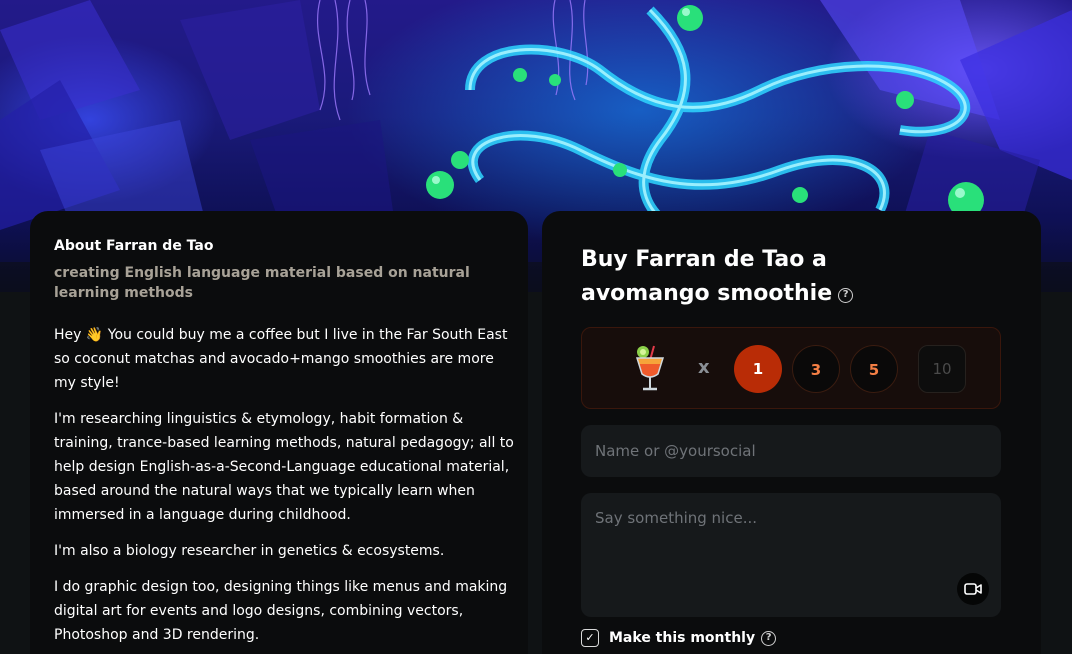 This screenshot has width=1072, height=654. I want to click on monthly-option: ✓ Make this monthly ?, so click(679, 638).